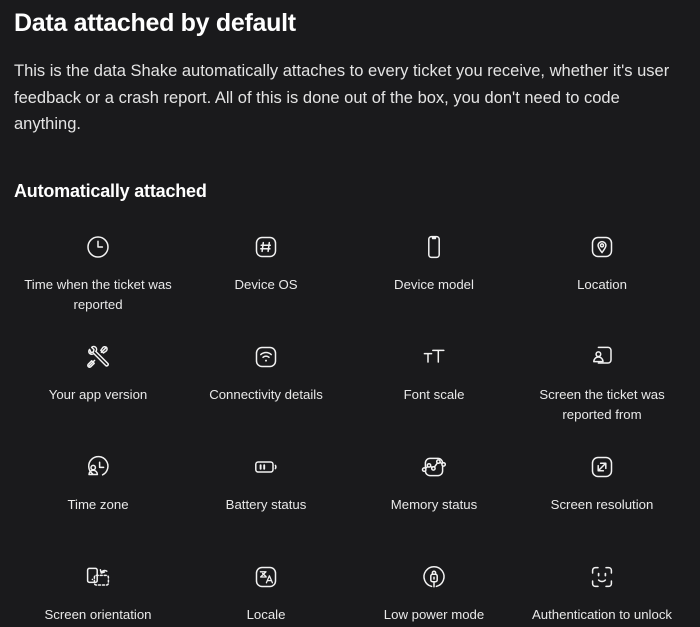  I want to click on grid-item-label: Device OS, so click(266, 285).